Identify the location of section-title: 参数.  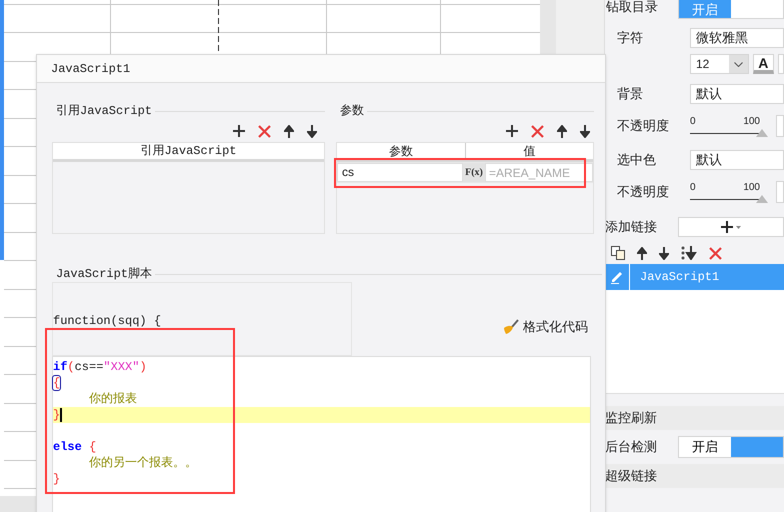
(352, 111).